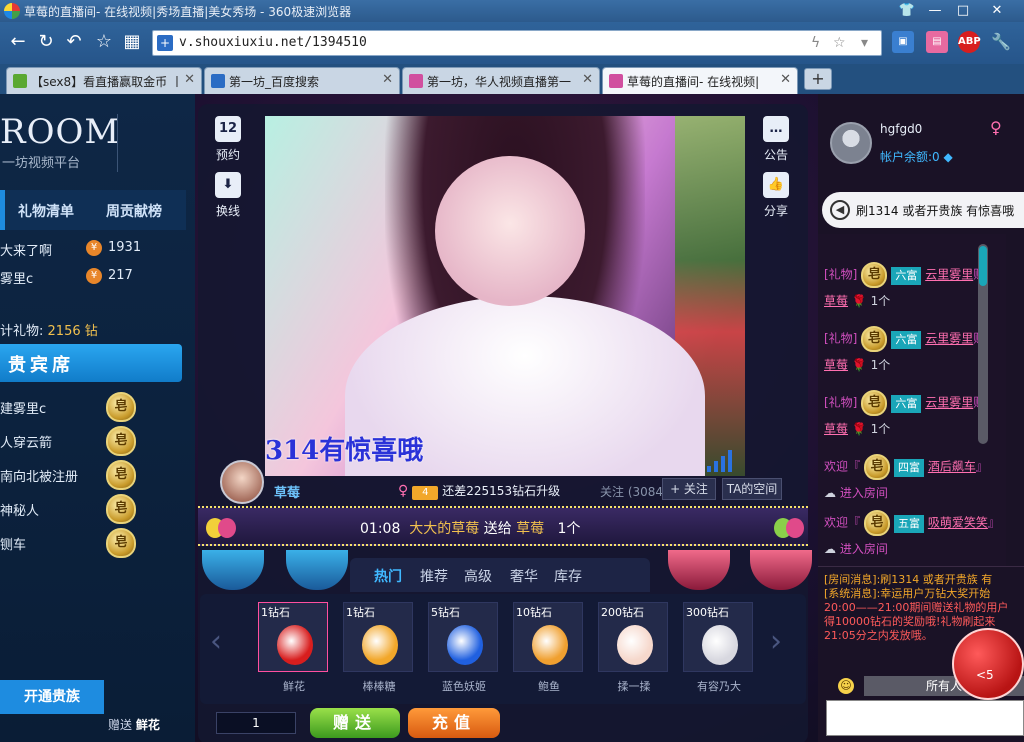  What do you see at coordinates (700, 80) in the screenshot?
I see `browser-tab: 草莓的直播间- 在线视频| ✕` at bounding box center [700, 80].